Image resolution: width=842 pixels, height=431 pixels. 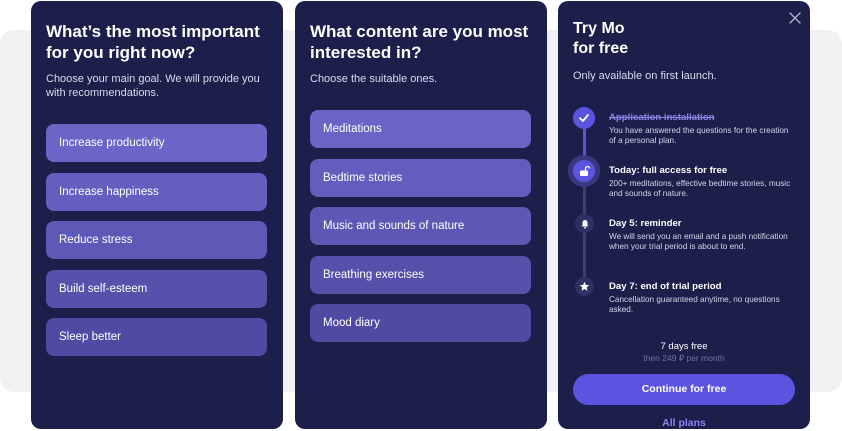 I want to click on unlock-icon-halo, so click(x=584, y=171).